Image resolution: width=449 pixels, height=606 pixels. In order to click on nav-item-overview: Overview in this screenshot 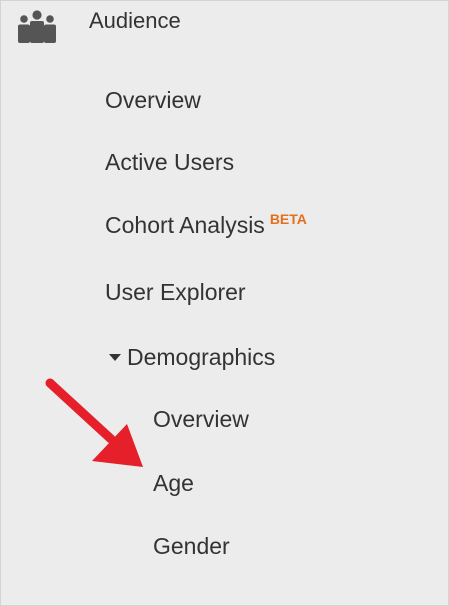, I will do `click(153, 100)`.